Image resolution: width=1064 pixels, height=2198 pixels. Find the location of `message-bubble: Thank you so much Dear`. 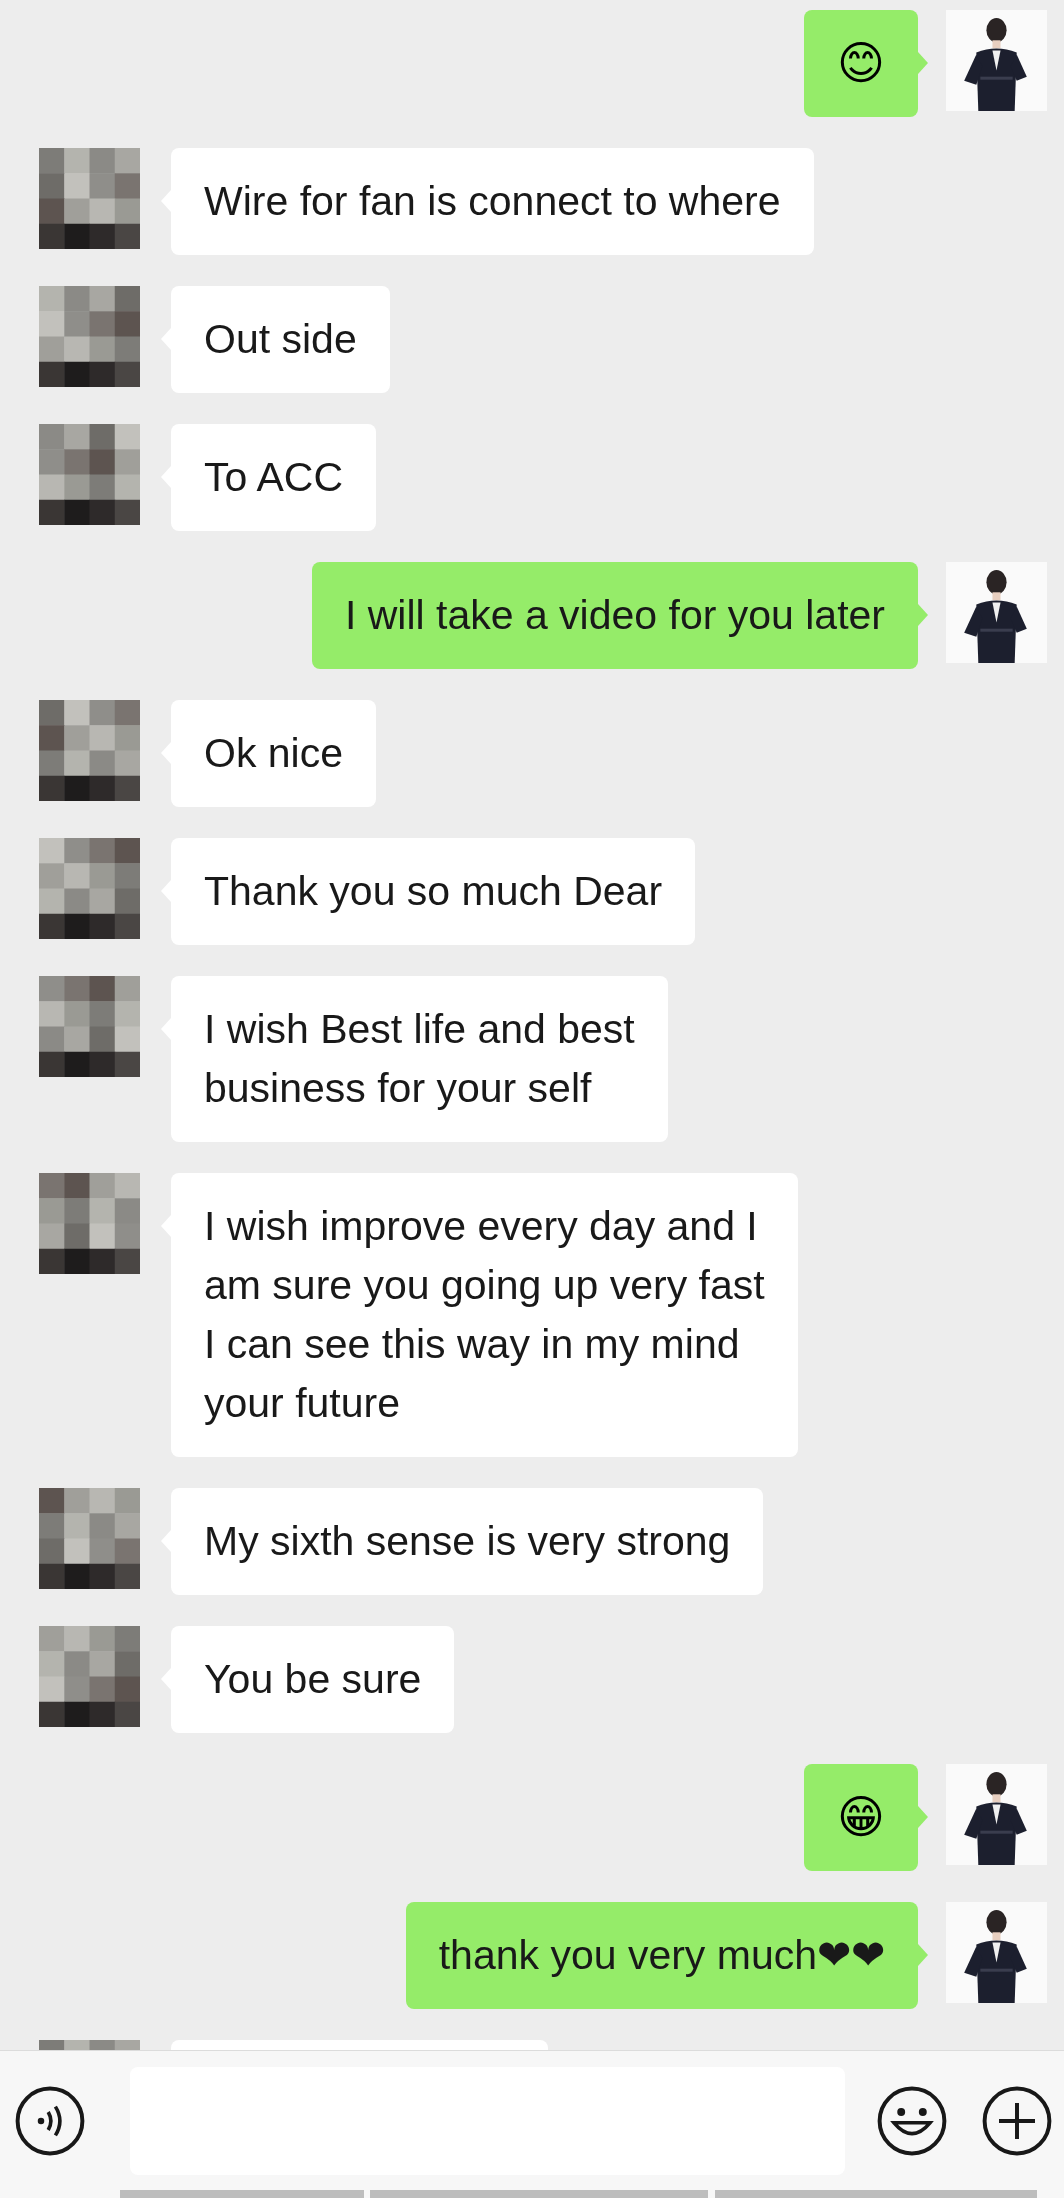

message-bubble: Thank you so much Dear is located at coordinates (433, 891).